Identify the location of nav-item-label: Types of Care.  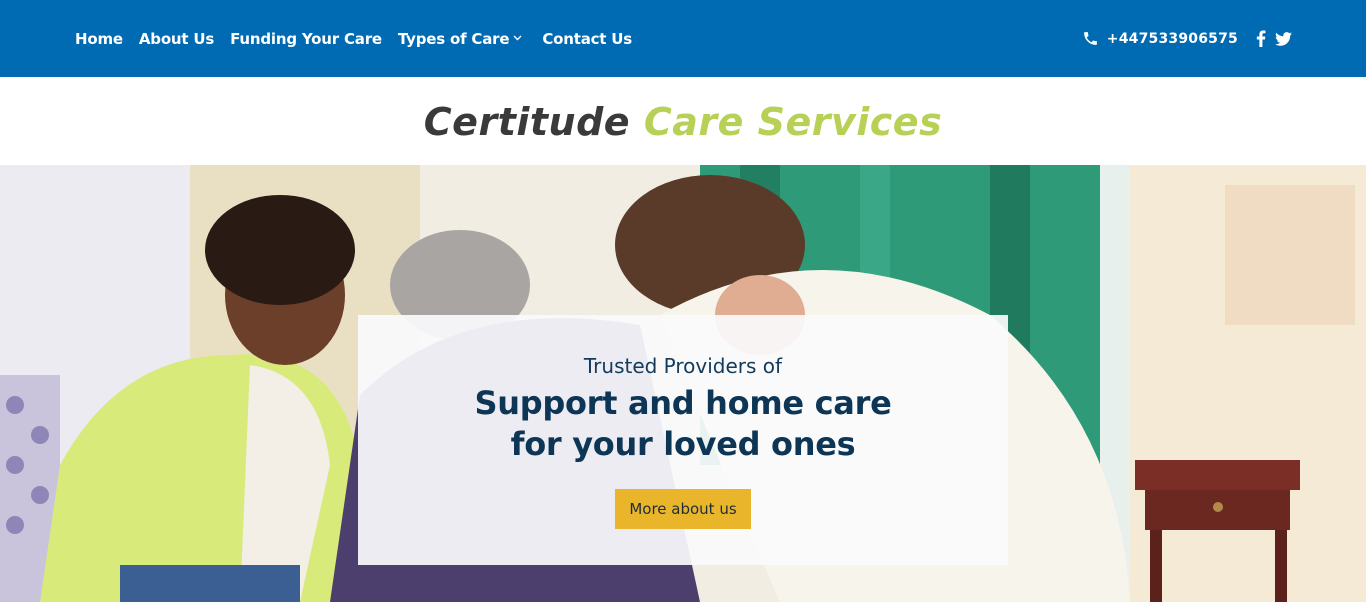
(453, 38).